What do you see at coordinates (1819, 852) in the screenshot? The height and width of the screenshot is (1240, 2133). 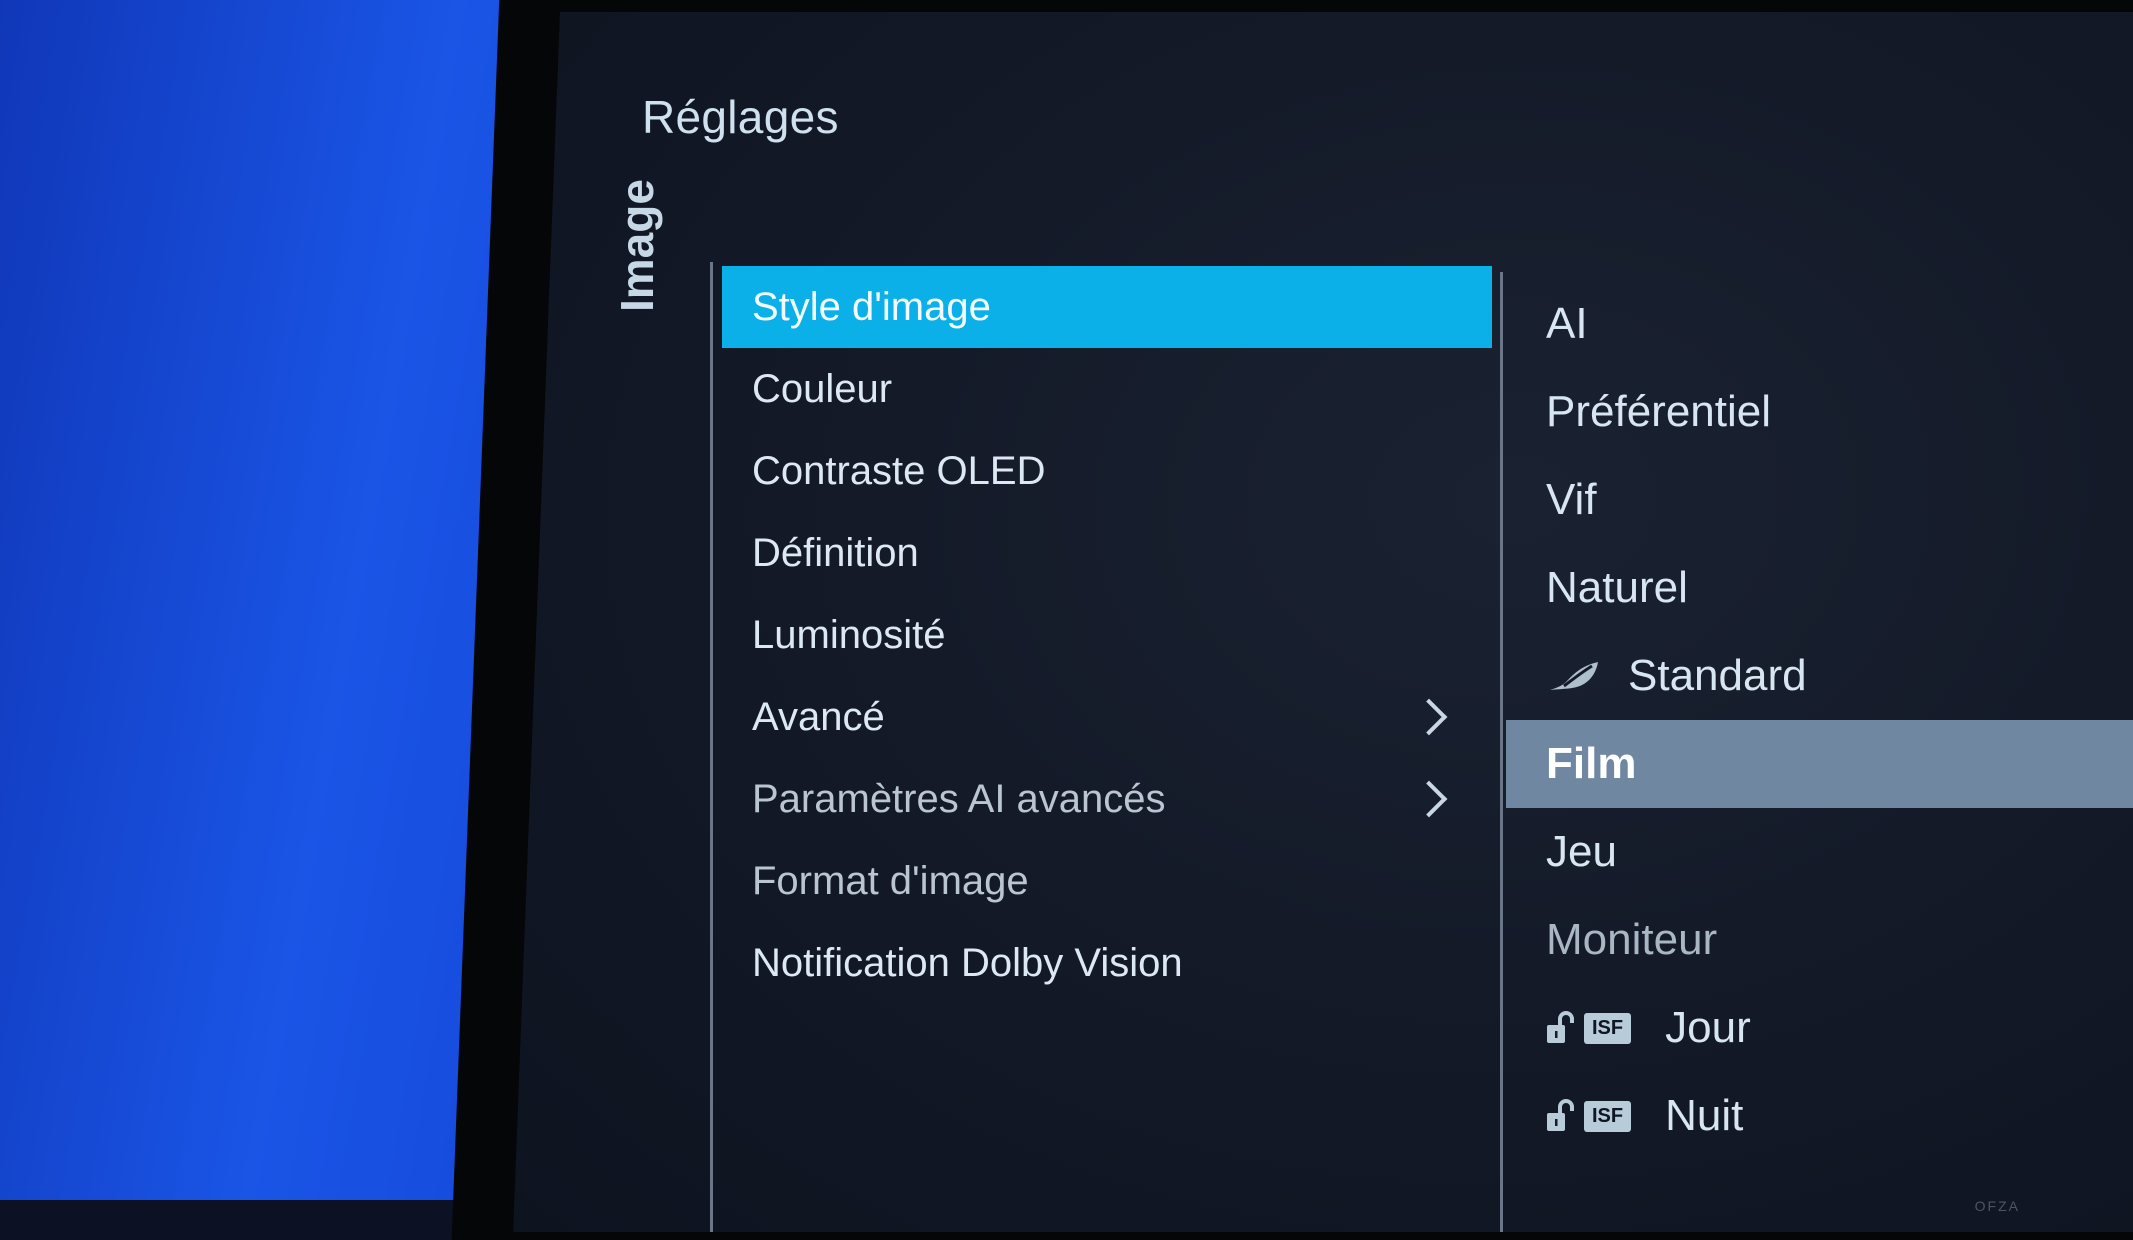 I see `option-jeu: Jeu` at bounding box center [1819, 852].